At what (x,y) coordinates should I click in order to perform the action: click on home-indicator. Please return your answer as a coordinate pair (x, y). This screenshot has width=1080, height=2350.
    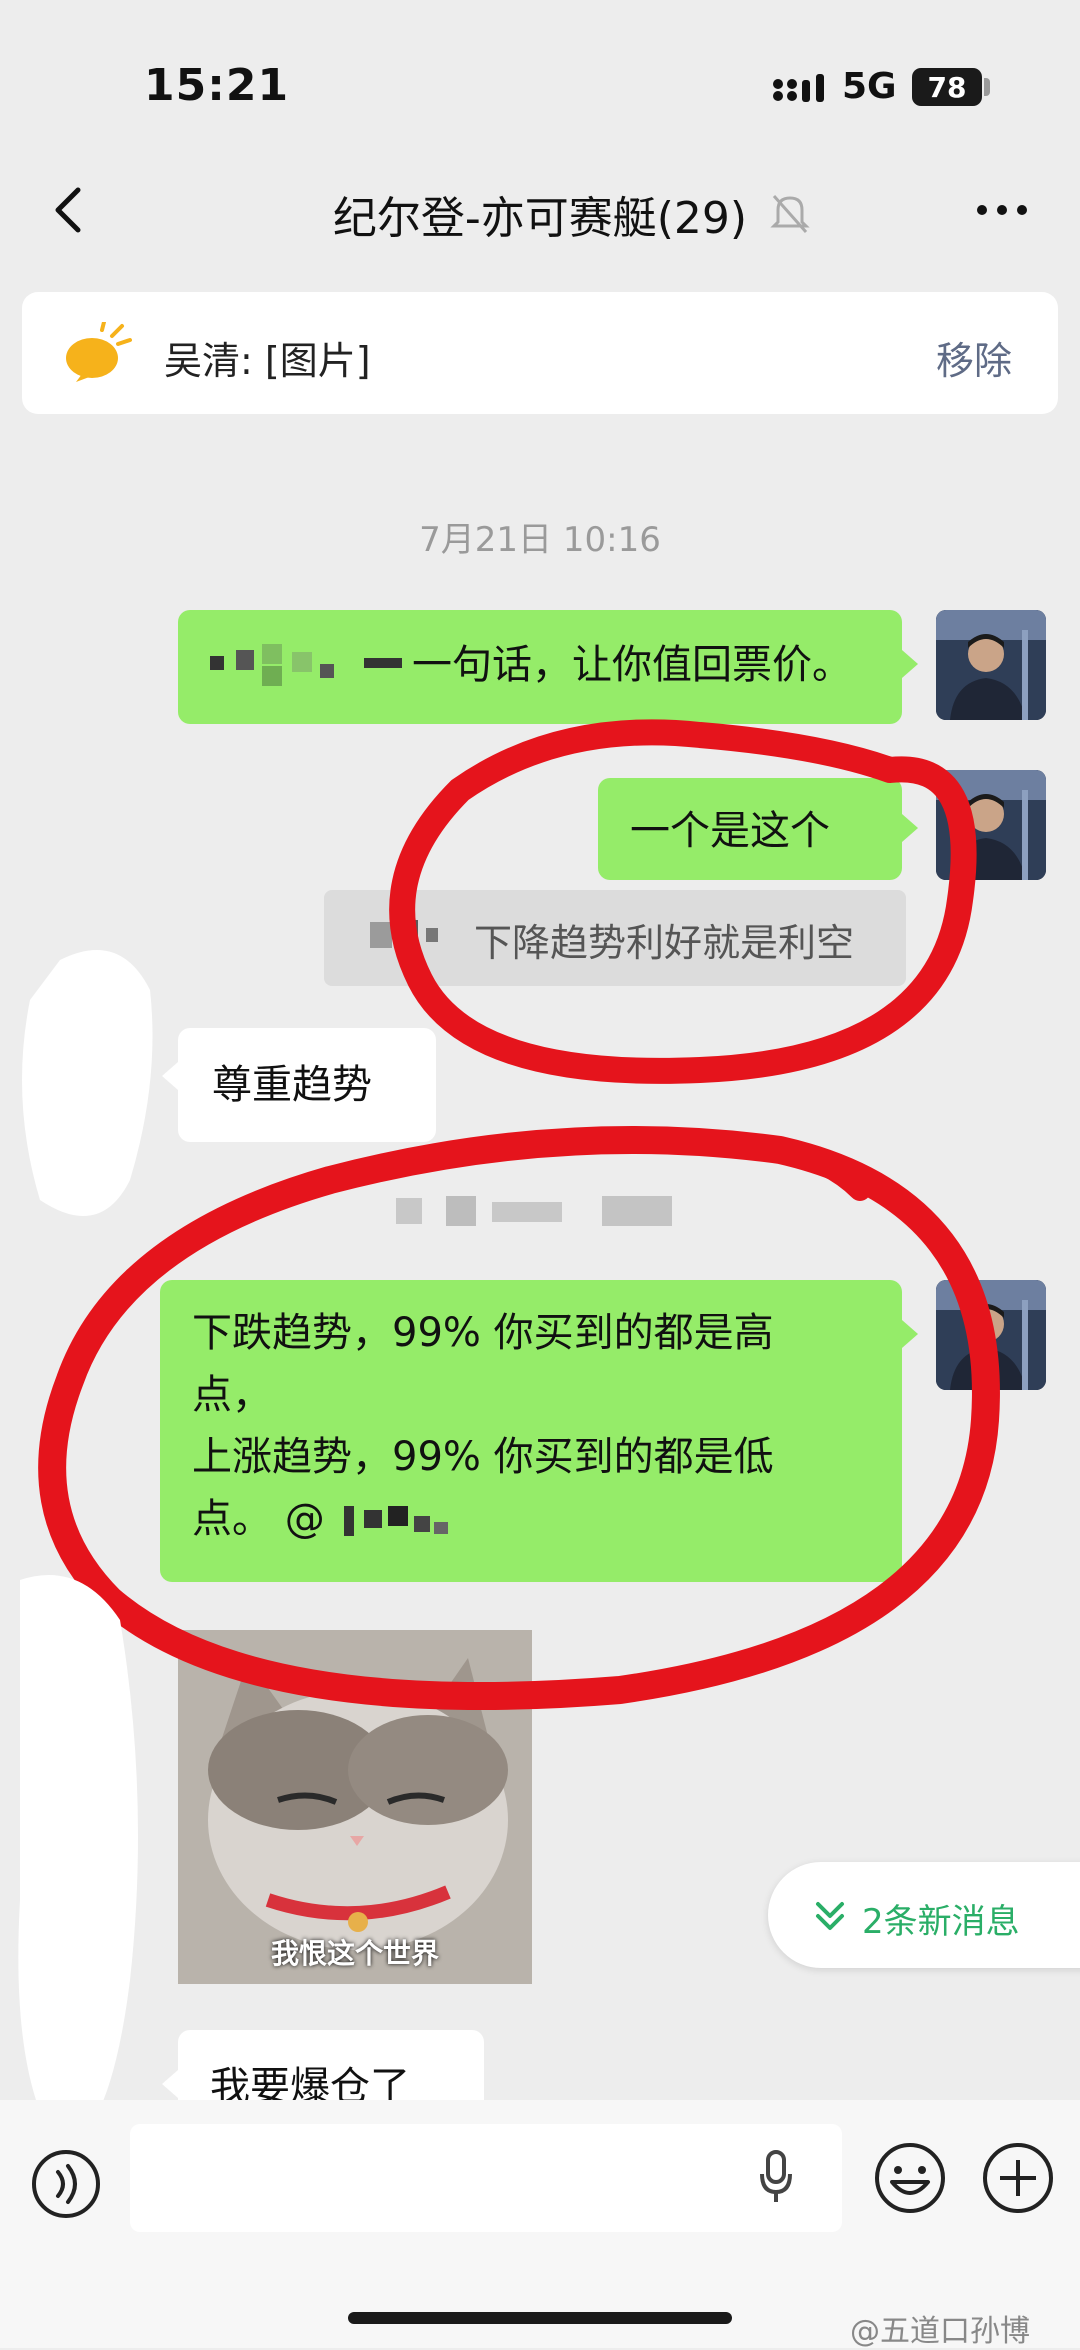
    Looking at the image, I should click on (540, 2318).